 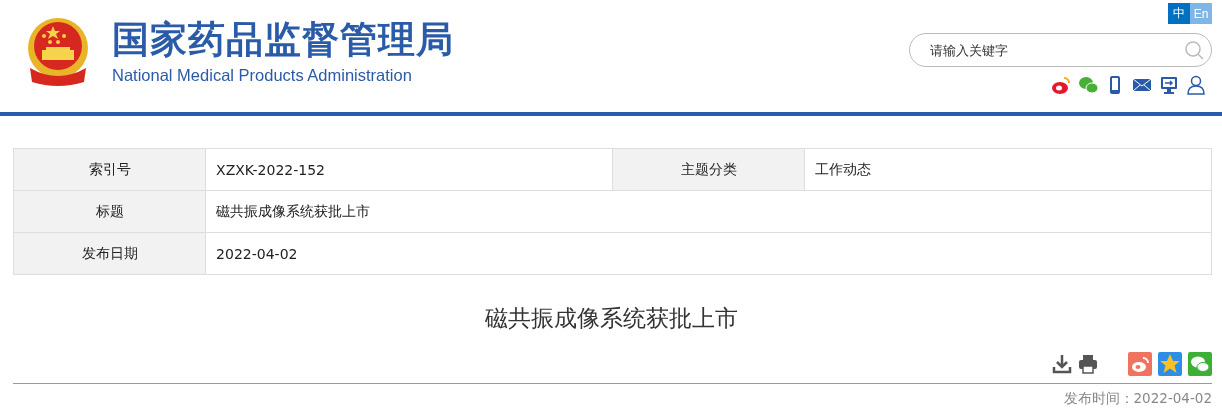 What do you see at coordinates (1060, 50) in the screenshot?
I see `search-field: 请输入关键字` at bounding box center [1060, 50].